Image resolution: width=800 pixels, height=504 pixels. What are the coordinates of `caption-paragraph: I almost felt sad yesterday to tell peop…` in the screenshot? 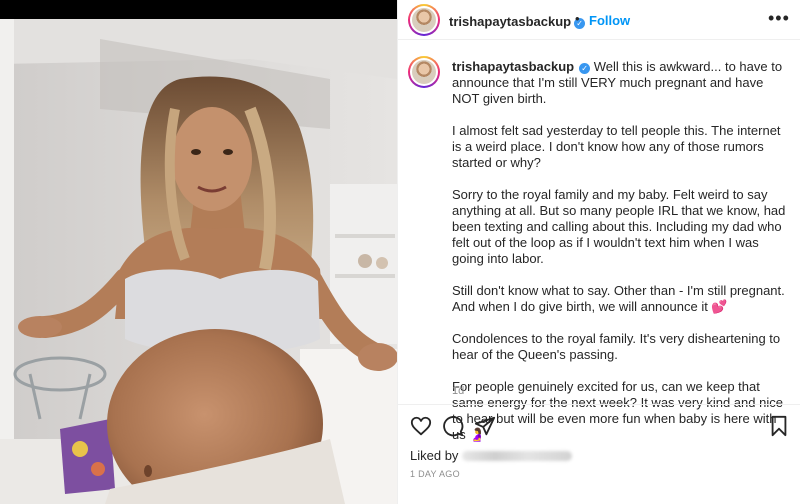 It's located at (616, 146).